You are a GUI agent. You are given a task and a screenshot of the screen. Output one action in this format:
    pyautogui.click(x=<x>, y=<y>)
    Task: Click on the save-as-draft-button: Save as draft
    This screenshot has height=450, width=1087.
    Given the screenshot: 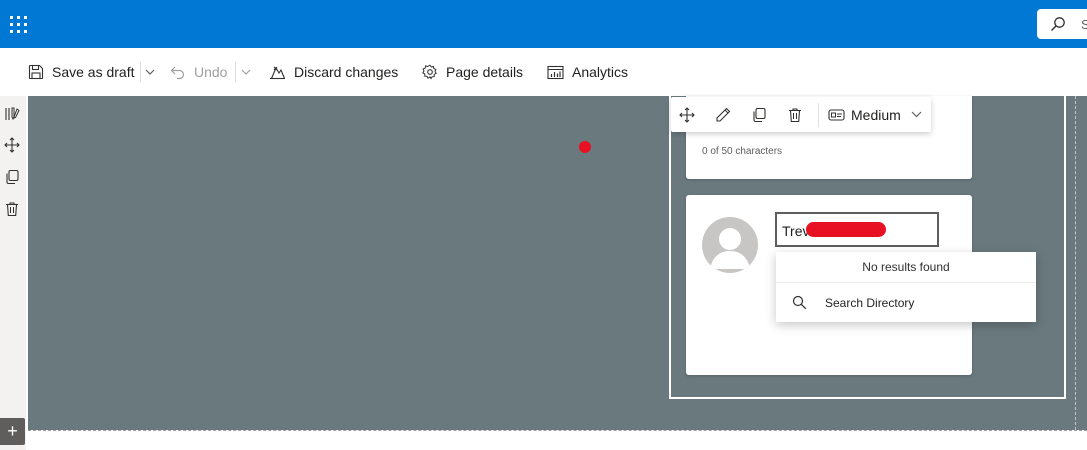 What is the action you would take?
    pyautogui.click(x=81, y=72)
    